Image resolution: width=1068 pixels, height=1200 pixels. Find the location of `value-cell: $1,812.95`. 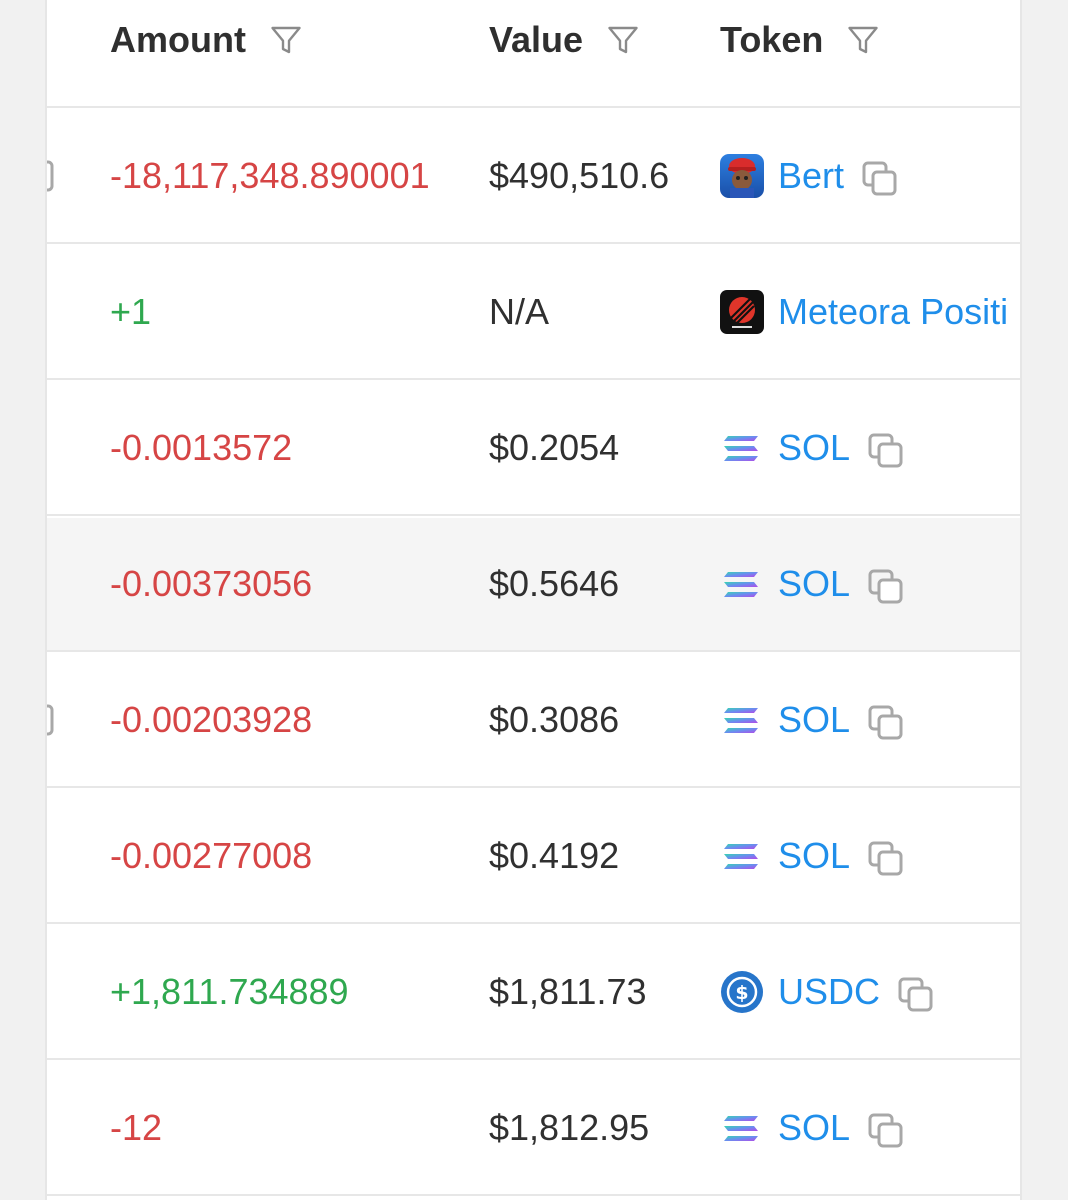

value-cell: $1,812.95 is located at coordinates (569, 1127).